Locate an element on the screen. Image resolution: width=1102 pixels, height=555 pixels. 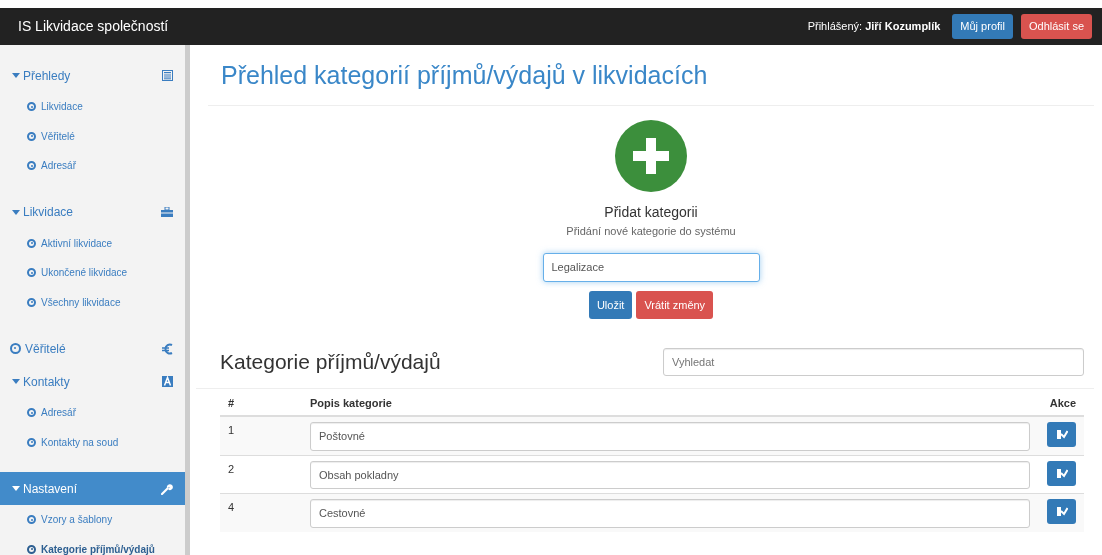
sidebar-item: Nastavení is located at coordinates (92, 488).